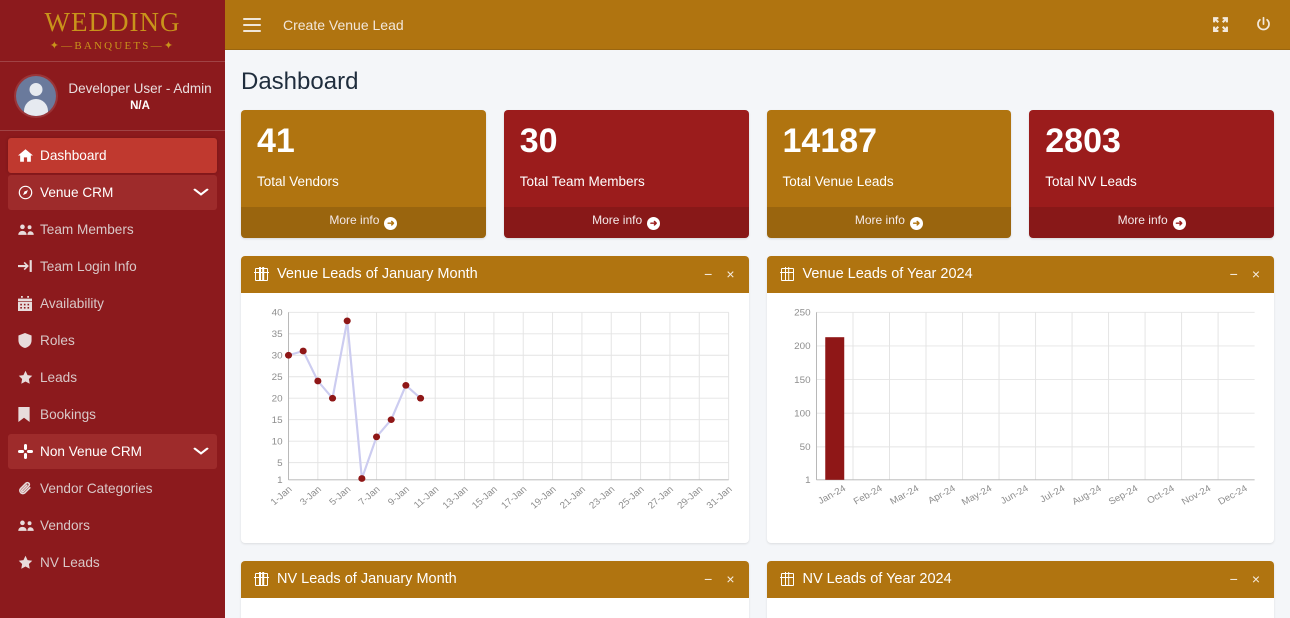  Describe the element at coordinates (96, 488) in the screenshot. I see `sidebar-item-label: Vendor Categories` at that location.